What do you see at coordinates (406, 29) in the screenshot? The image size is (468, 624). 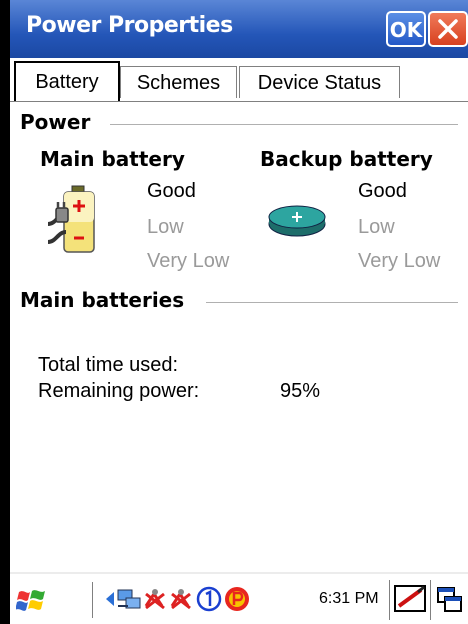 I see `ok-button: OK` at bounding box center [406, 29].